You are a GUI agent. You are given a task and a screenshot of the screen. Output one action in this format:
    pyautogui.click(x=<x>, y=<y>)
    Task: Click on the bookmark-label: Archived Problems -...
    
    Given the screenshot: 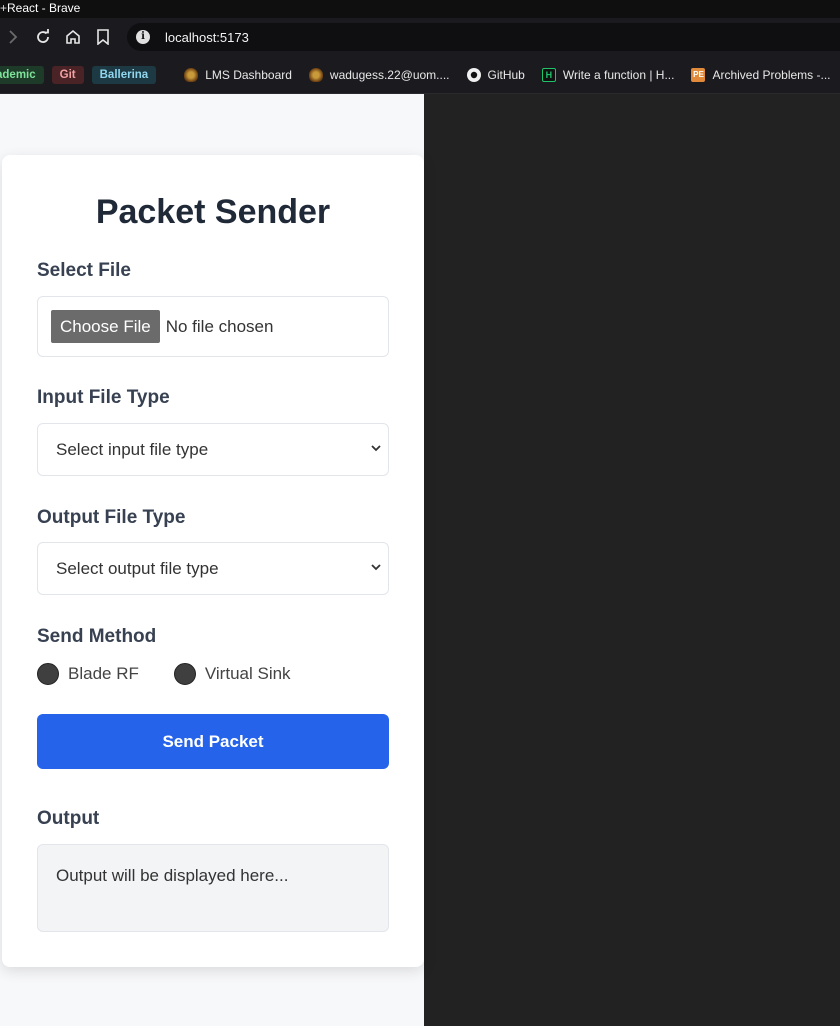 What is the action you would take?
    pyautogui.click(x=771, y=74)
    